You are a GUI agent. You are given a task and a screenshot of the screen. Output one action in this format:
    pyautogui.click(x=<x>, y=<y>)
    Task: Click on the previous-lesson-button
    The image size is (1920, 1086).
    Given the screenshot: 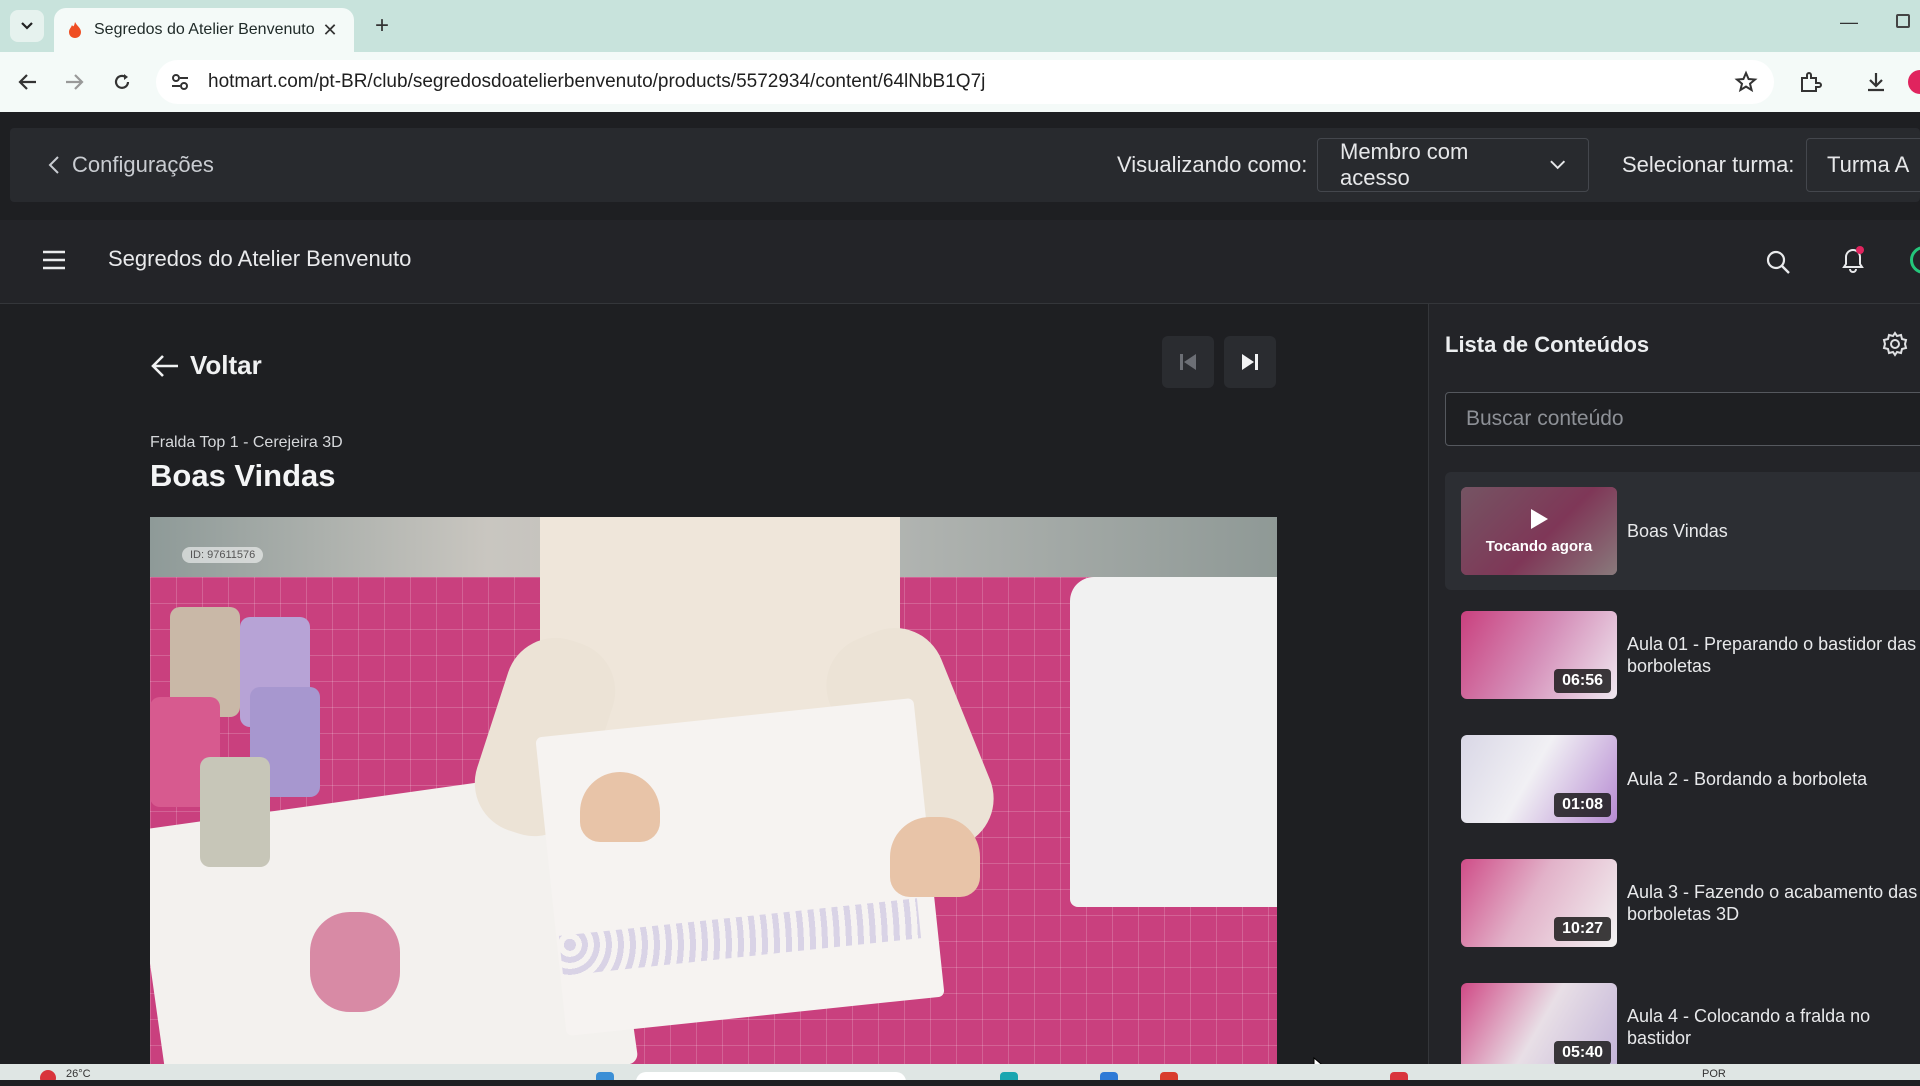 What is the action you would take?
    pyautogui.click(x=1188, y=362)
    